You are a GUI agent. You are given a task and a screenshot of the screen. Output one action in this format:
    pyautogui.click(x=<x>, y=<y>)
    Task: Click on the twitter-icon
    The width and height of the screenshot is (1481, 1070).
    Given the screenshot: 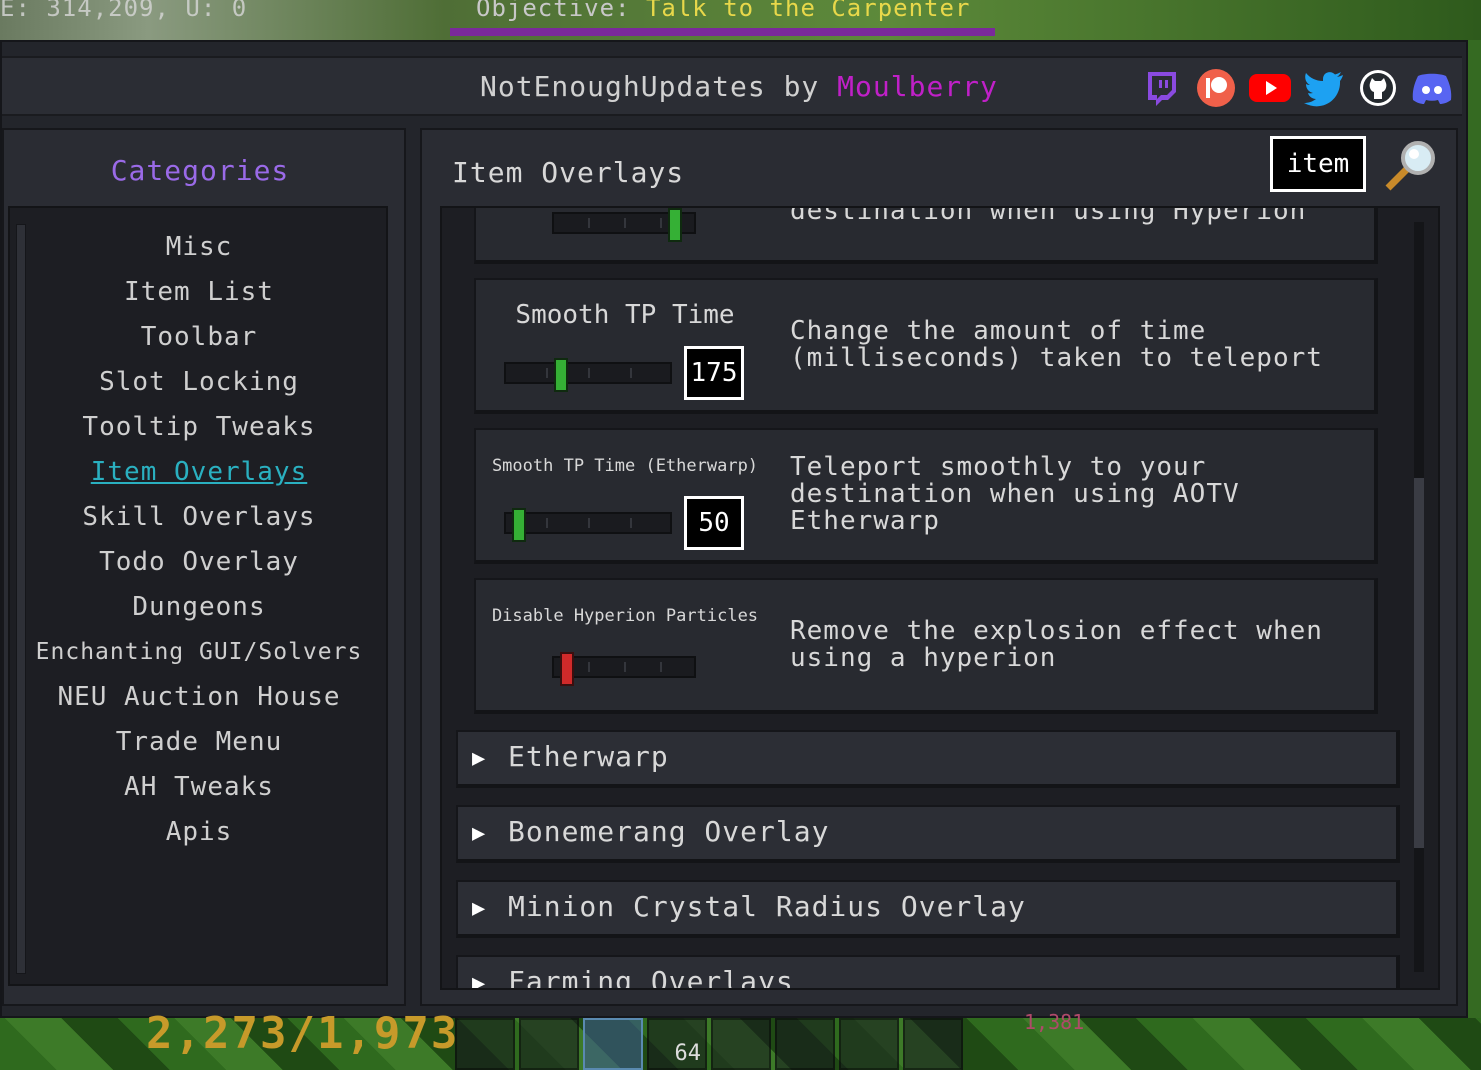 What is the action you would take?
    pyautogui.click(x=1324, y=88)
    